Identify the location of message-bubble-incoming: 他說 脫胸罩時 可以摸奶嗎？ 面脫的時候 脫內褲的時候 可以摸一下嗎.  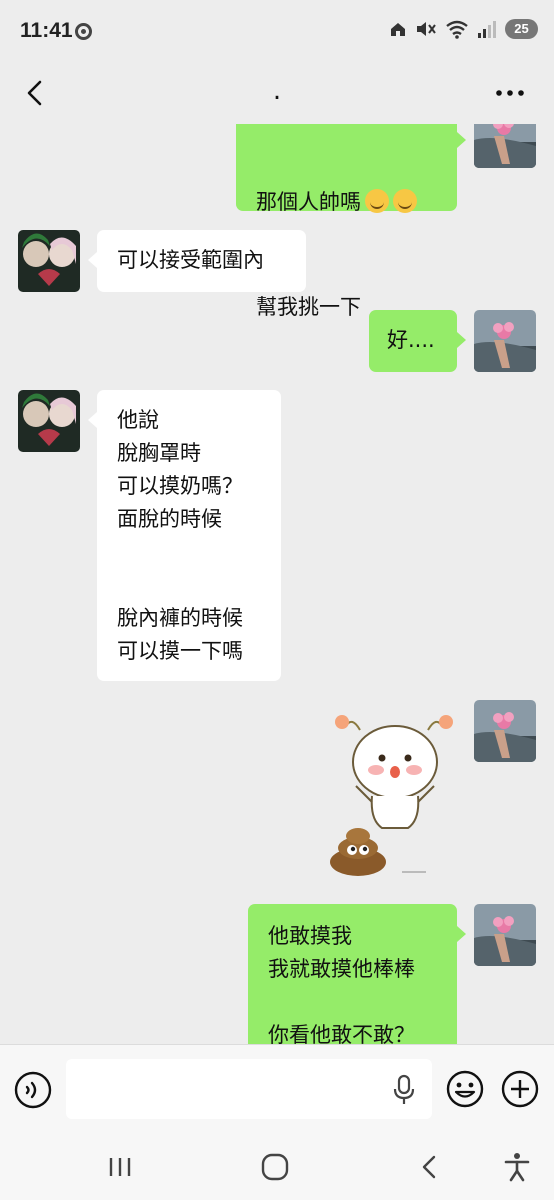
(189, 535).